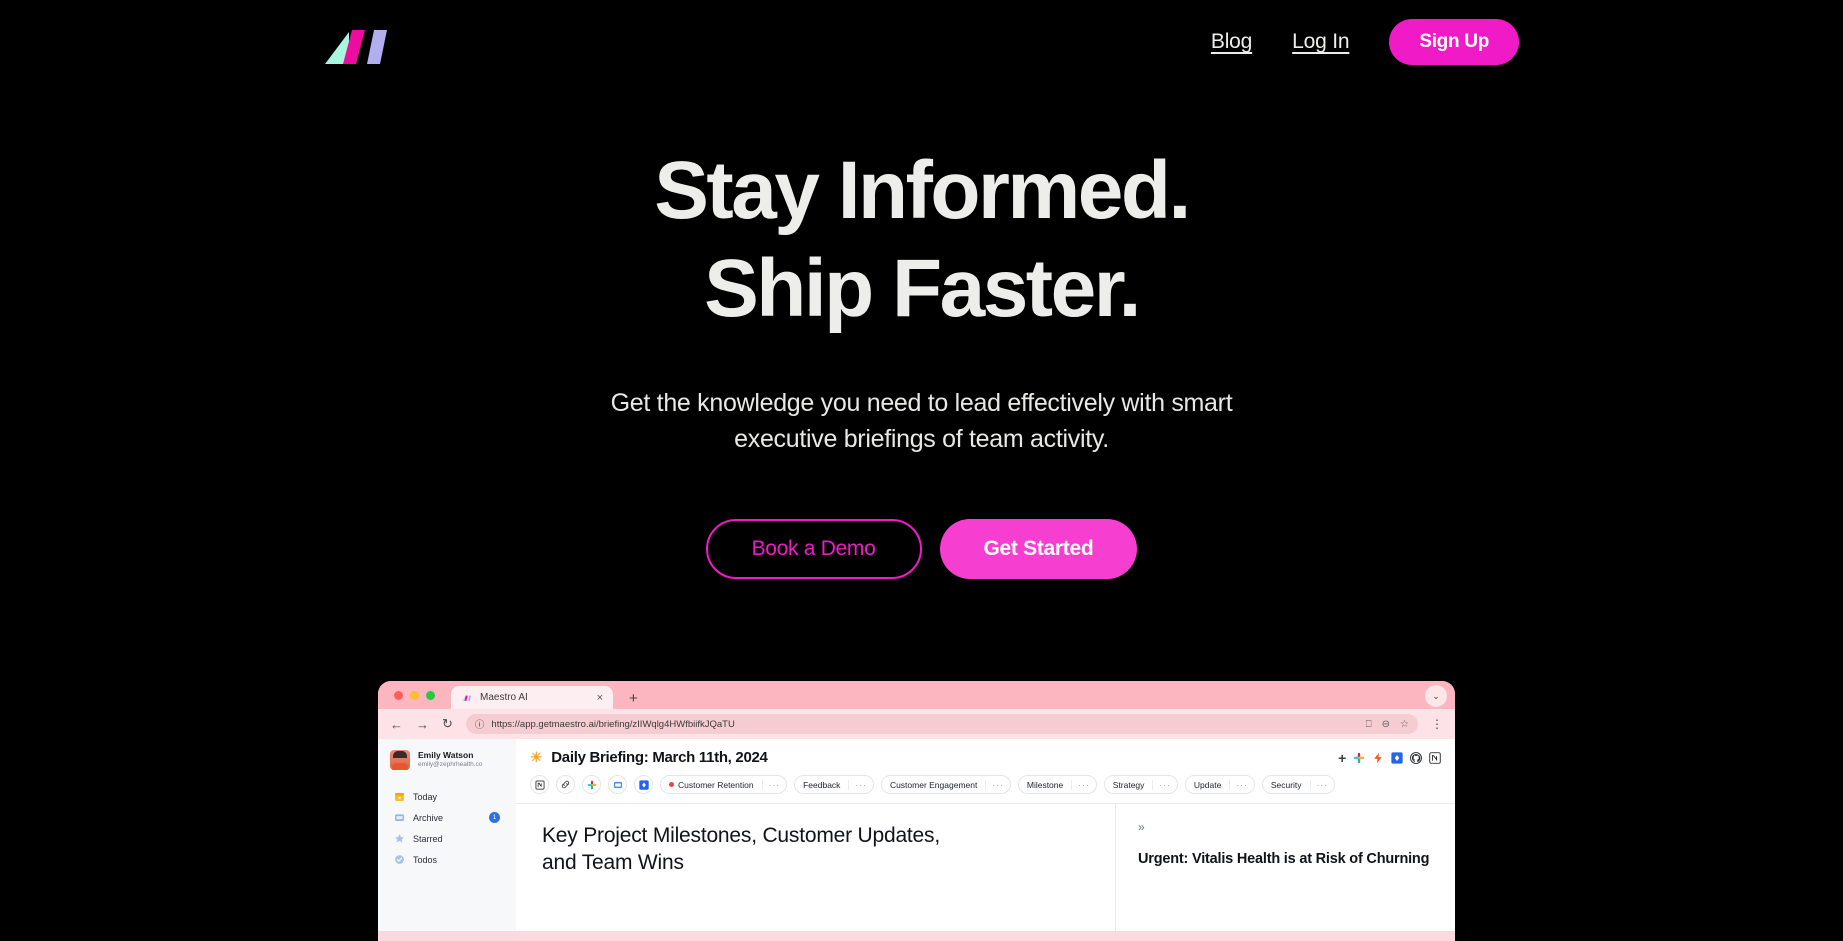 The image size is (1843, 941). What do you see at coordinates (398, 695) in the screenshot?
I see `close-window-dot` at bounding box center [398, 695].